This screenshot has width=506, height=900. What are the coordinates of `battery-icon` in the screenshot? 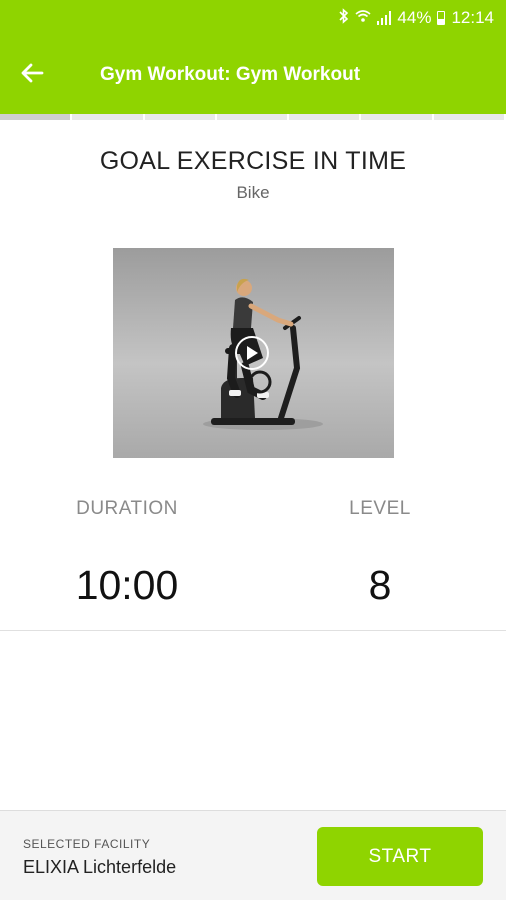 It's located at (441, 18).